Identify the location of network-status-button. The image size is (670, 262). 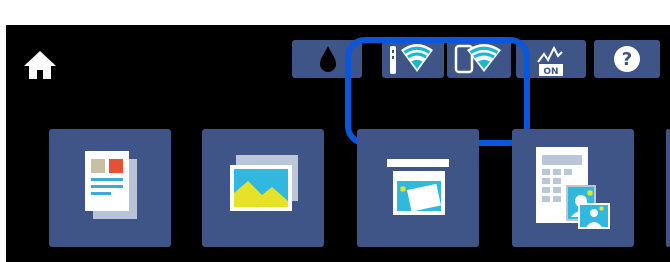
(413, 59).